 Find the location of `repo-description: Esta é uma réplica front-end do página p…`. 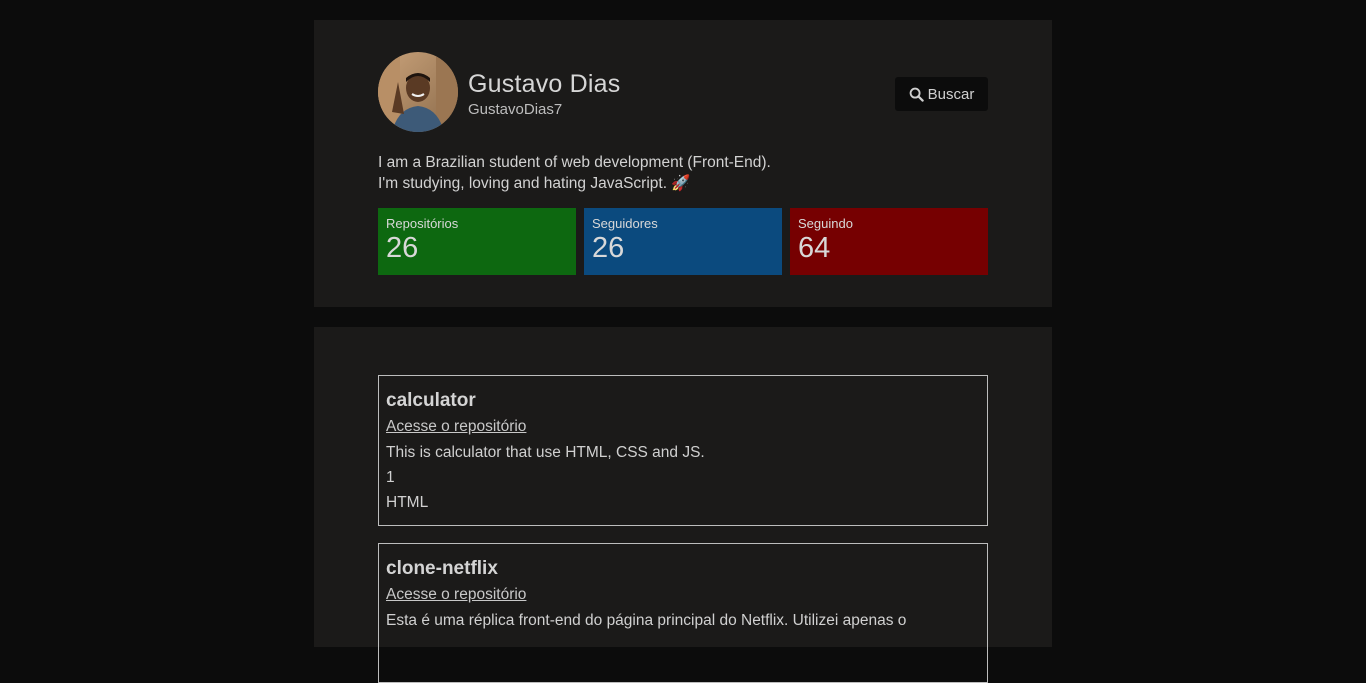

repo-description: Esta é uma réplica front-end do página p… is located at coordinates (646, 620).